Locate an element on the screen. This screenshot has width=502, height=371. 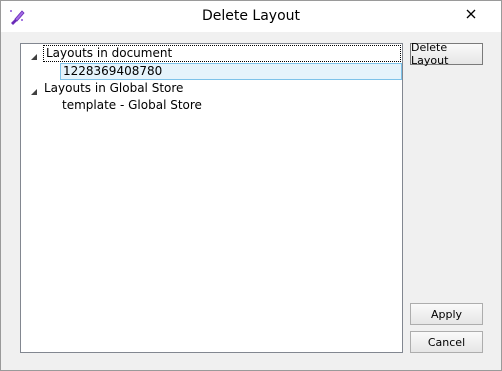
window-title: Delete Layout is located at coordinates (251, 16).